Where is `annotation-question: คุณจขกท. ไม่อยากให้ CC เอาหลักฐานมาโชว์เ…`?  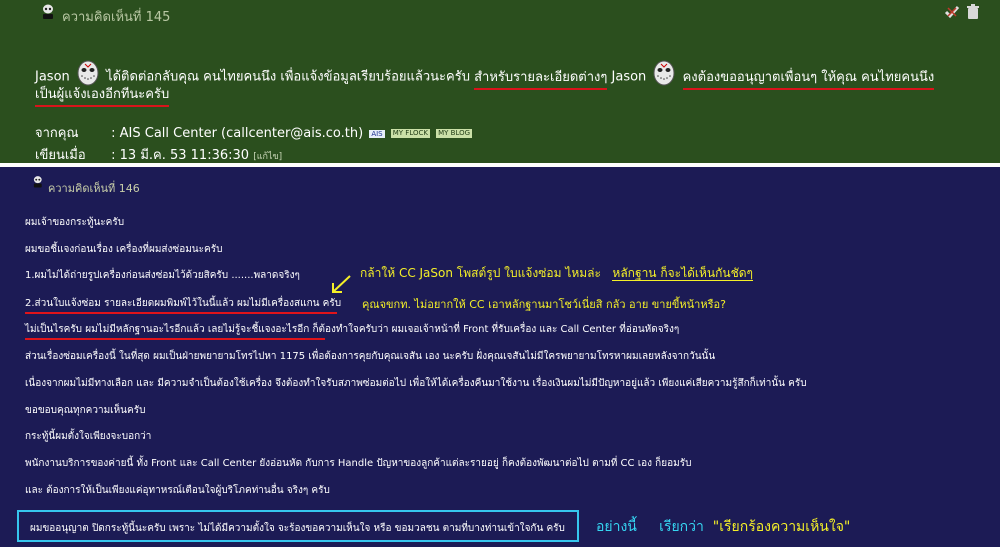
annotation-question: คุณจขกท. ไม่อยากให้ CC เอาหลักฐานมาโชว์เ… is located at coordinates (544, 304).